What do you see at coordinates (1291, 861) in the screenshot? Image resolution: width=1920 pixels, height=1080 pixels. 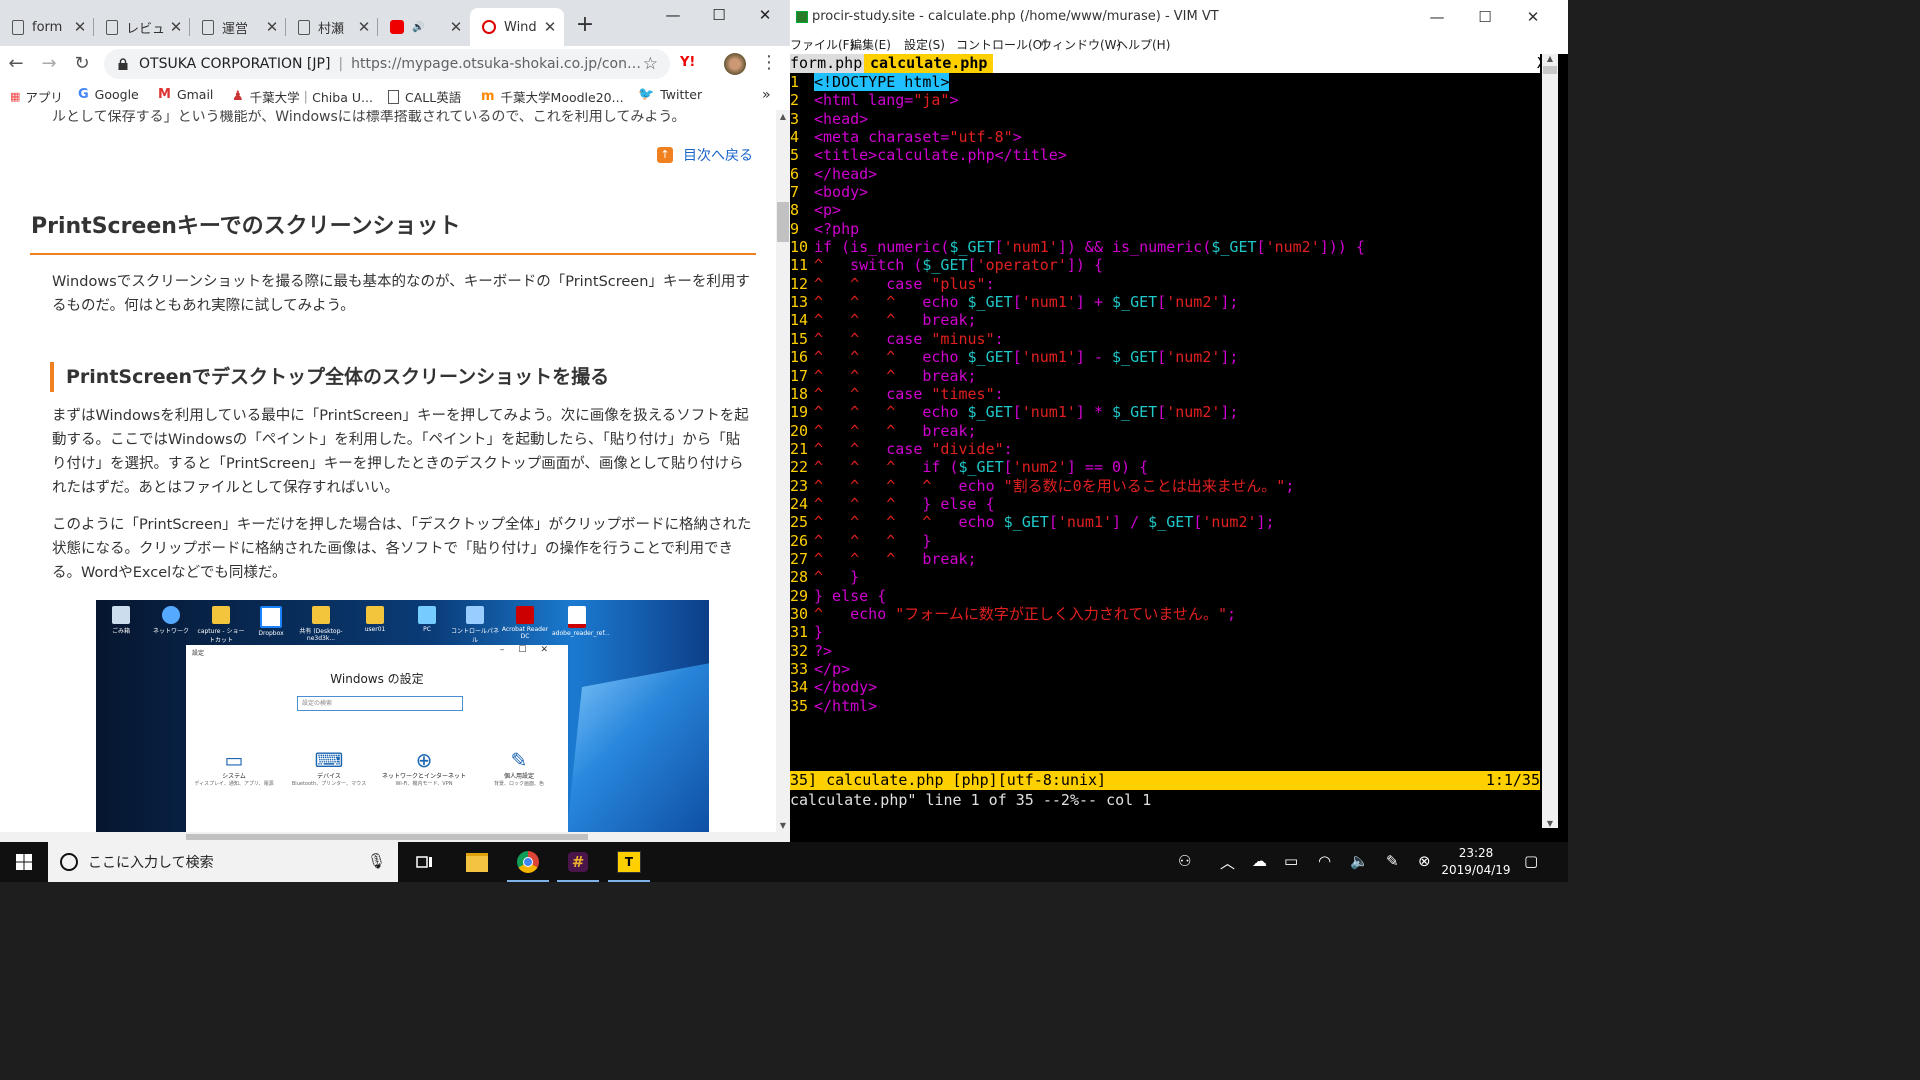 I see `battery-icon: ▭` at bounding box center [1291, 861].